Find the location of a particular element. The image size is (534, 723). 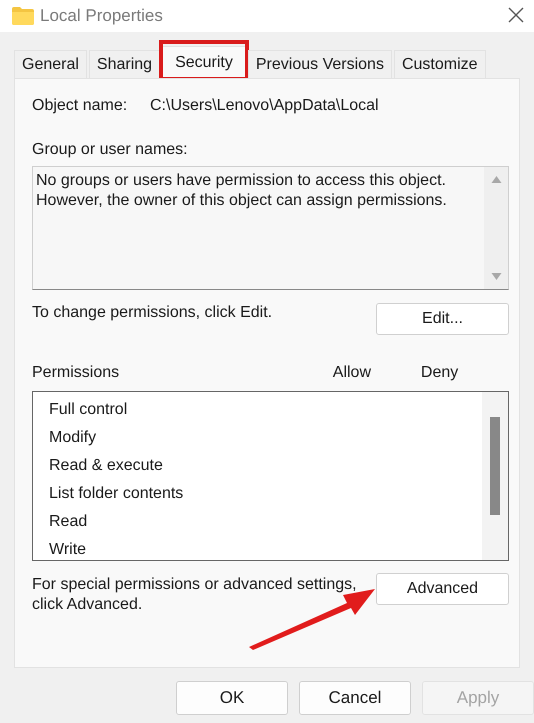

close-icon is located at coordinates (516, 15).